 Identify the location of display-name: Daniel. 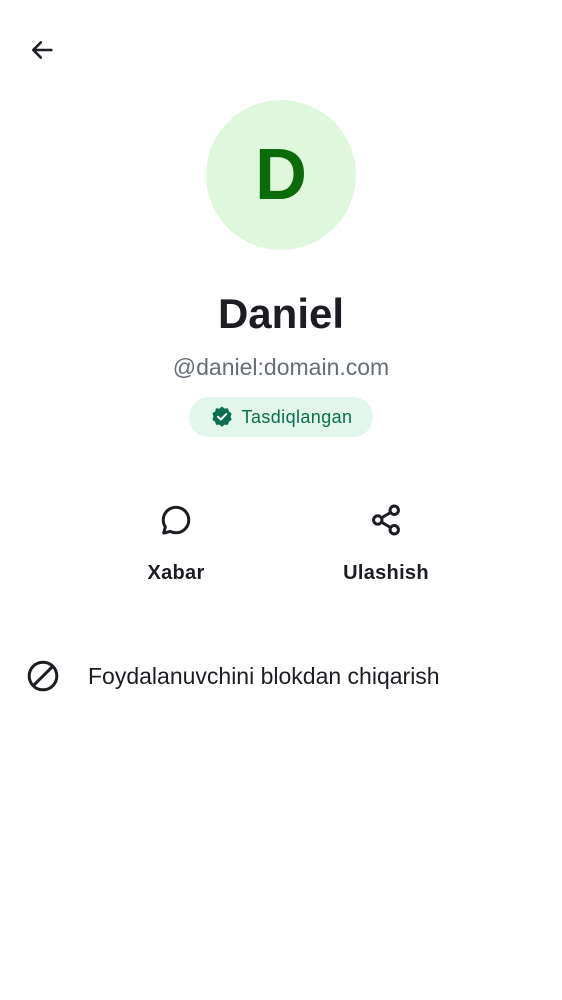
(281, 313).